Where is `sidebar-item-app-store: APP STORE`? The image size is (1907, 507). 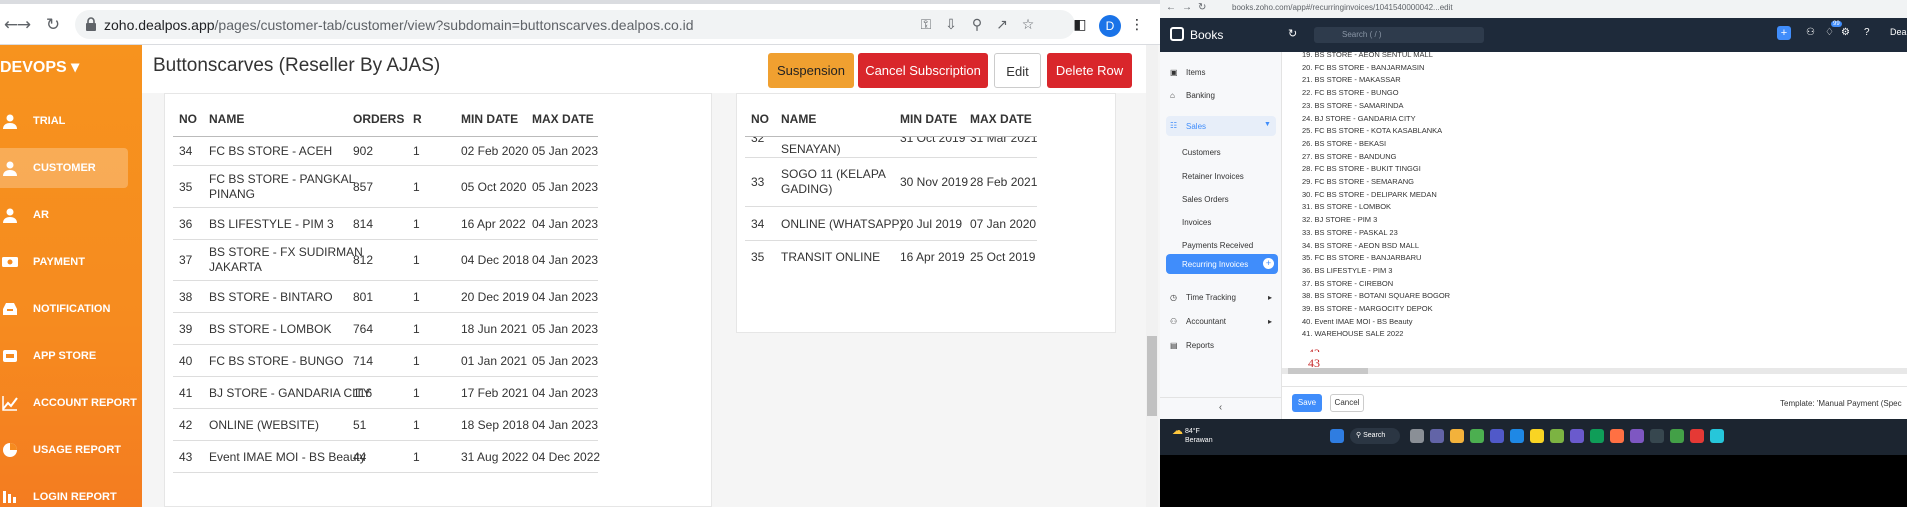
sidebar-item-app-store: APP STORE is located at coordinates (71, 356).